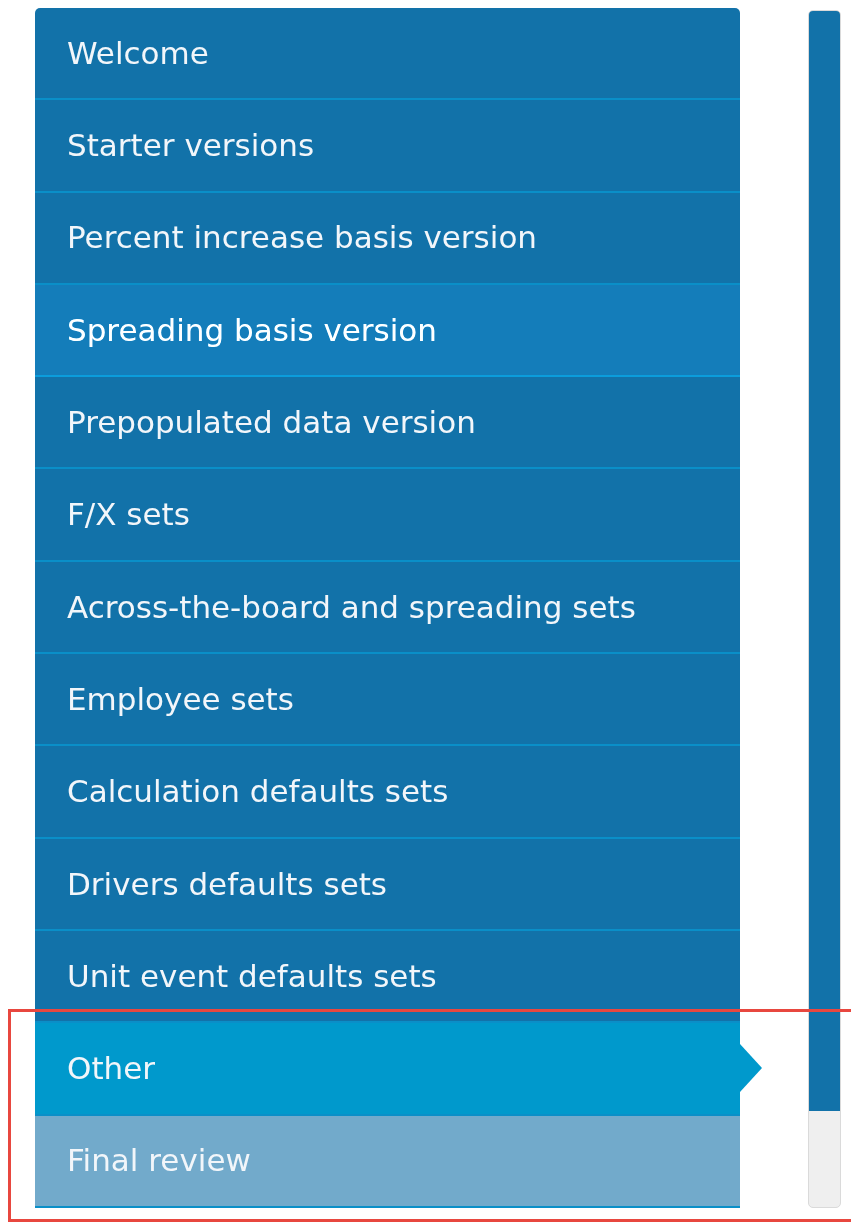 The image size is (853, 1226). What do you see at coordinates (387, 54) in the screenshot?
I see `wizard-step: Welcome` at bounding box center [387, 54].